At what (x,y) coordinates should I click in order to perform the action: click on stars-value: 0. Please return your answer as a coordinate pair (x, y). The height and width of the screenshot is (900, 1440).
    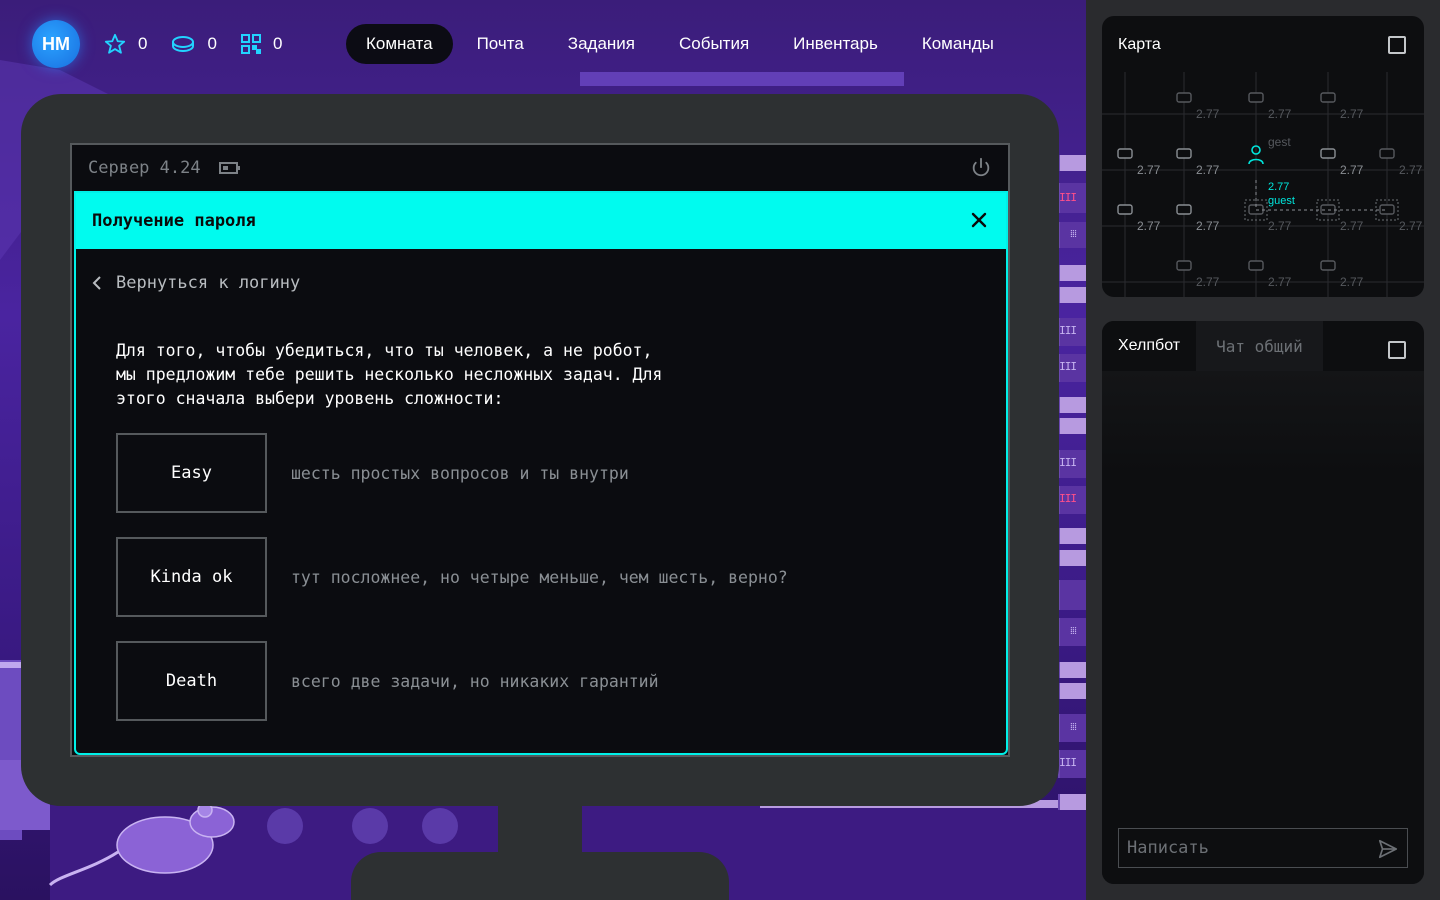
    Looking at the image, I should click on (143, 43).